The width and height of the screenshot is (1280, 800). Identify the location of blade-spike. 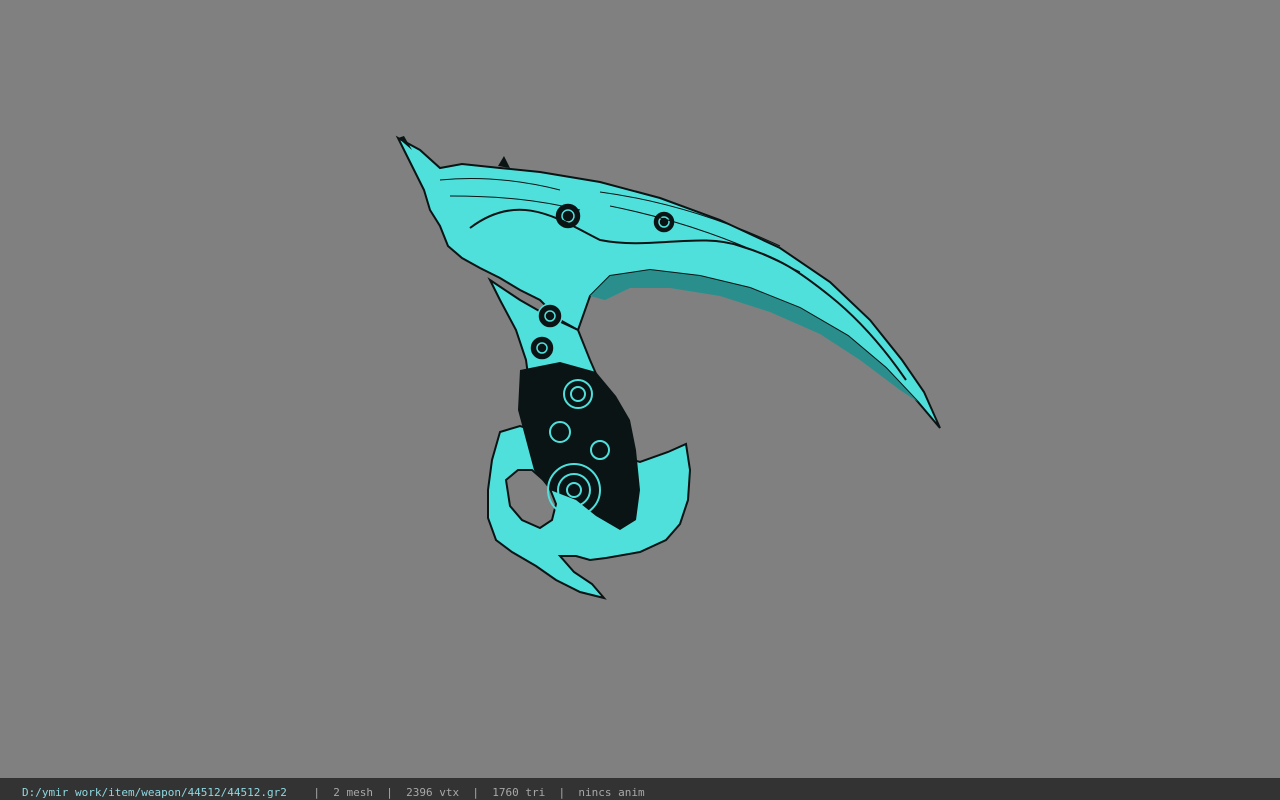
(504, 162).